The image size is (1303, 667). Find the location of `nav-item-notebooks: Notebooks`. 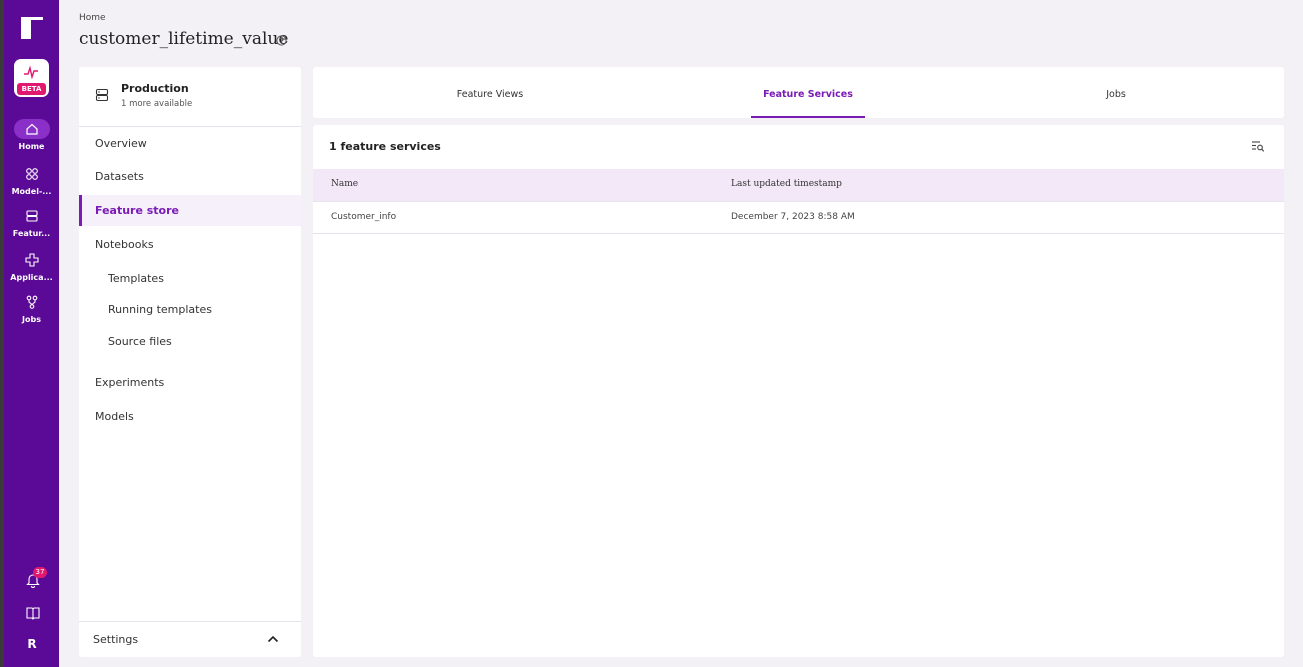

nav-item-notebooks: Notebooks is located at coordinates (190, 244).